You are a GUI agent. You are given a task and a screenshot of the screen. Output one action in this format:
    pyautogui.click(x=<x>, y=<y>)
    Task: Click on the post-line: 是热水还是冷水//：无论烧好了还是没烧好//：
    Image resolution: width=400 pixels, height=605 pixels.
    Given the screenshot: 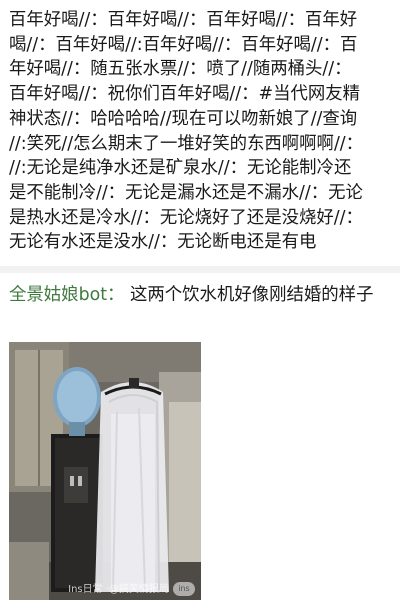 What is the action you would take?
    pyautogui.click(x=186, y=217)
    